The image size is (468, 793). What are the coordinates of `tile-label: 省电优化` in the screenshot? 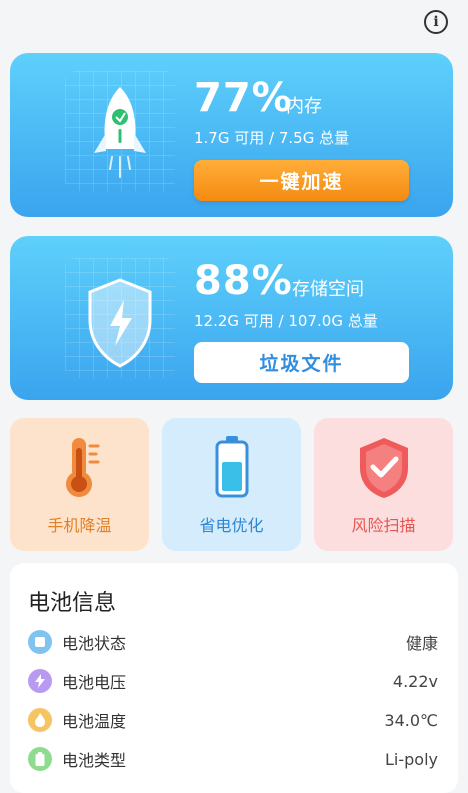 It's located at (231, 525).